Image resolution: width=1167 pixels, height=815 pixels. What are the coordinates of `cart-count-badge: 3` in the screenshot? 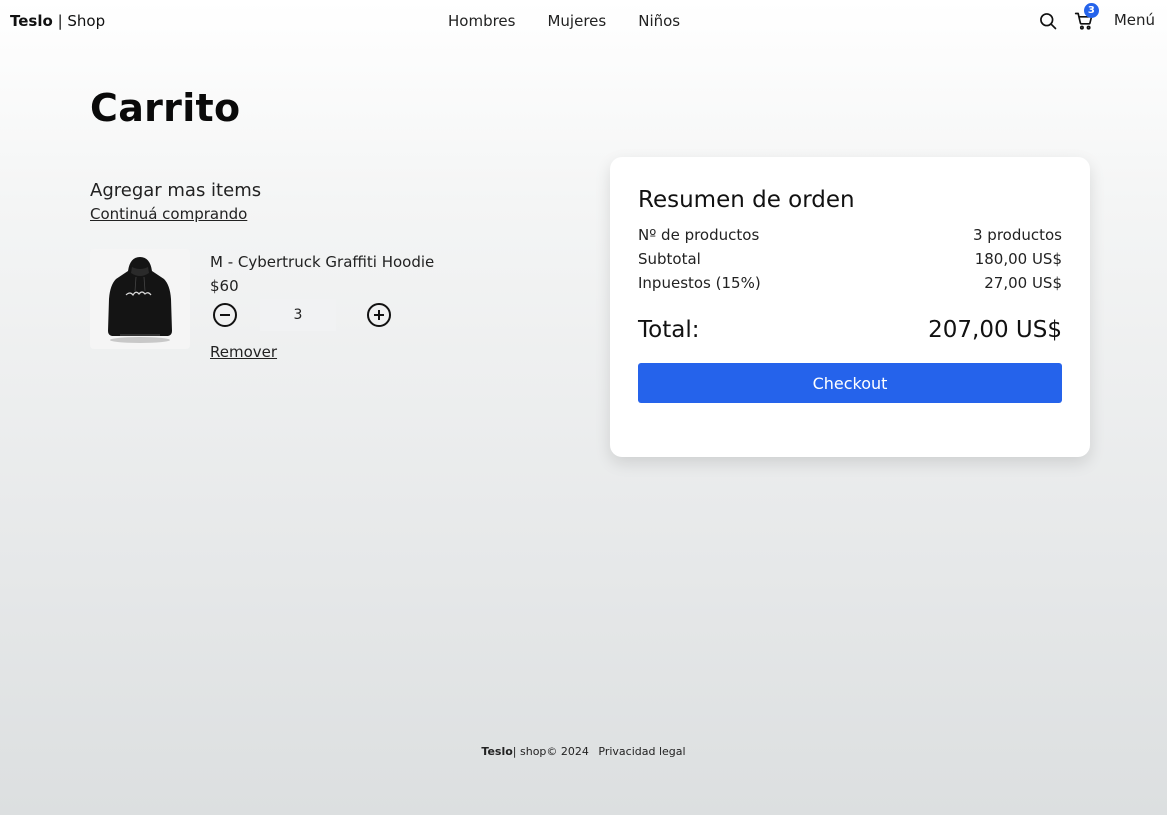 It's located at (1091, 10).